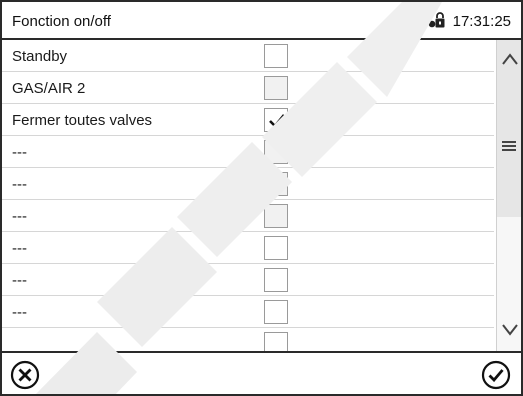 The width and height of the screenshot is (523, 396). Describe the element at coordinates (82, 120) in the screenshot. I see `list-item-label: Fermer toutes valves` at that location.